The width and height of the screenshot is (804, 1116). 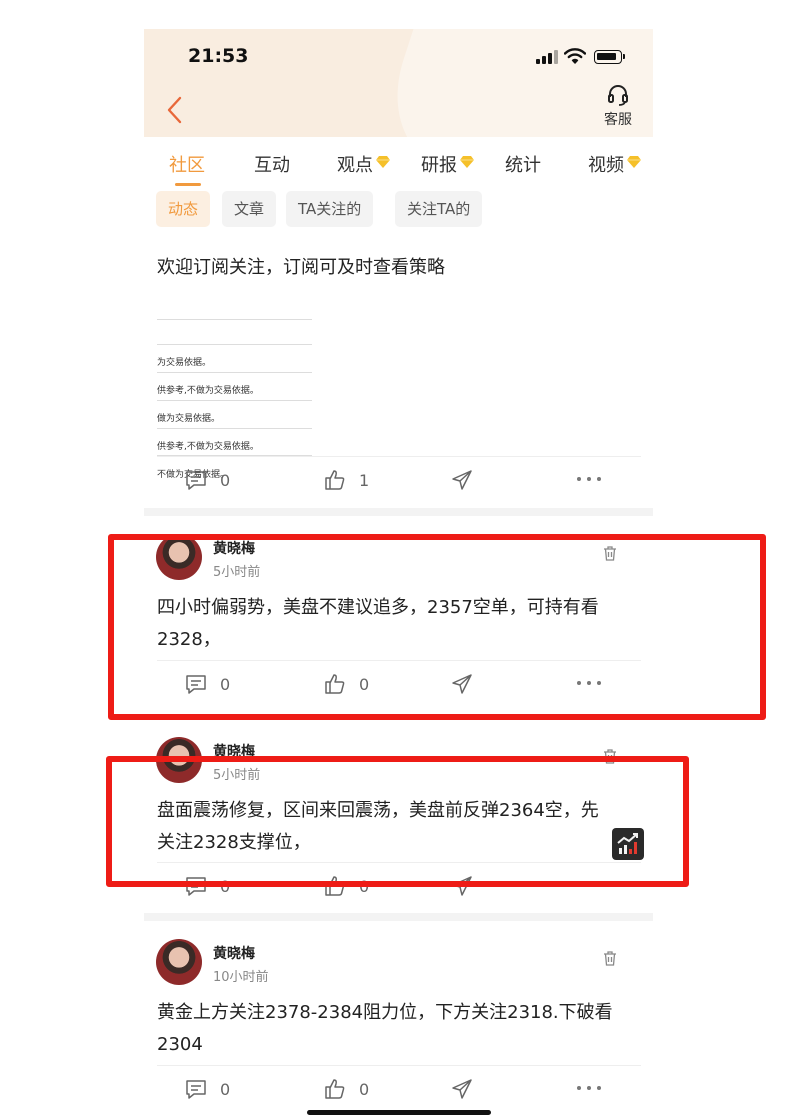 What do you see at coordinates (187, 164) in the screenshot?
I see `tab-community: 社区` at bounding box center [187, 164].